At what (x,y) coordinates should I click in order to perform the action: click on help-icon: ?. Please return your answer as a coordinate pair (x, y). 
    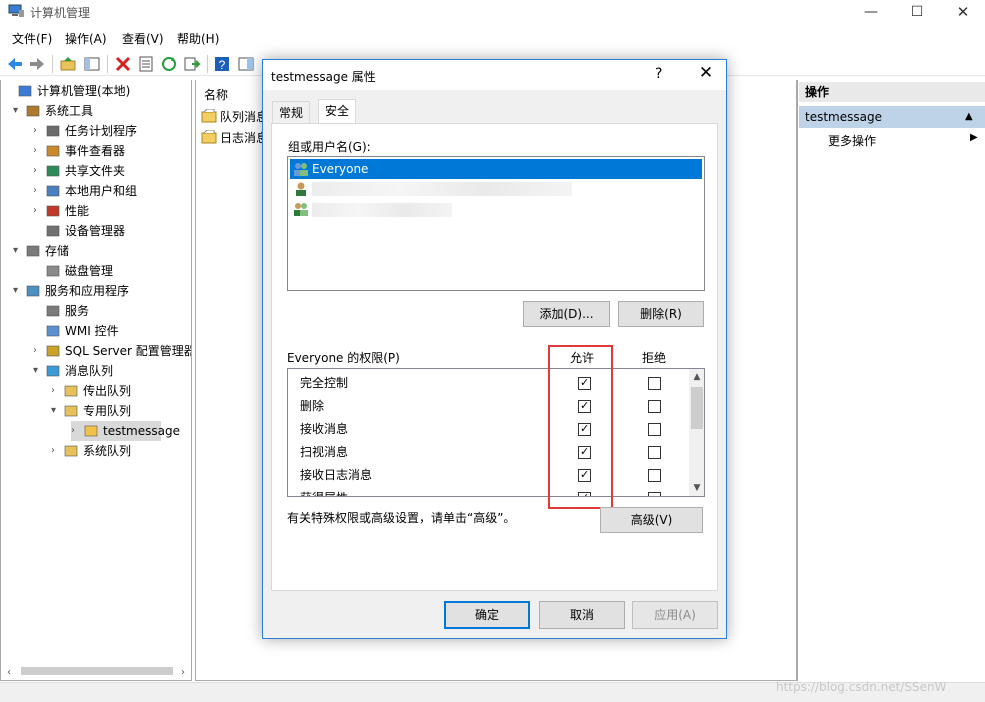
    Looking at the image, I should click on (222, 64).